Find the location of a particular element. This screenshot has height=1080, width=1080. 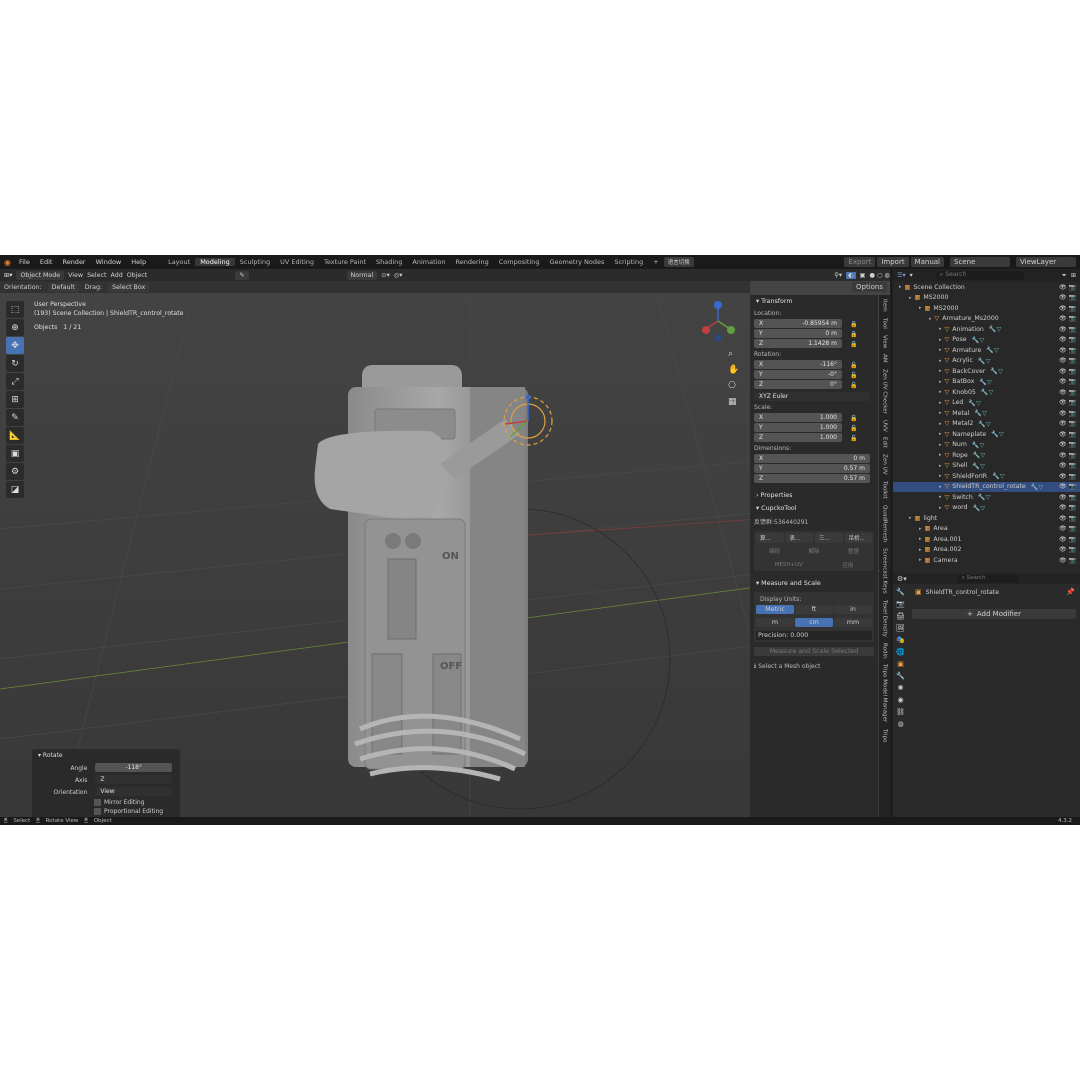

output-tab-icon: 🖨 is located at coordinates (900, 616).